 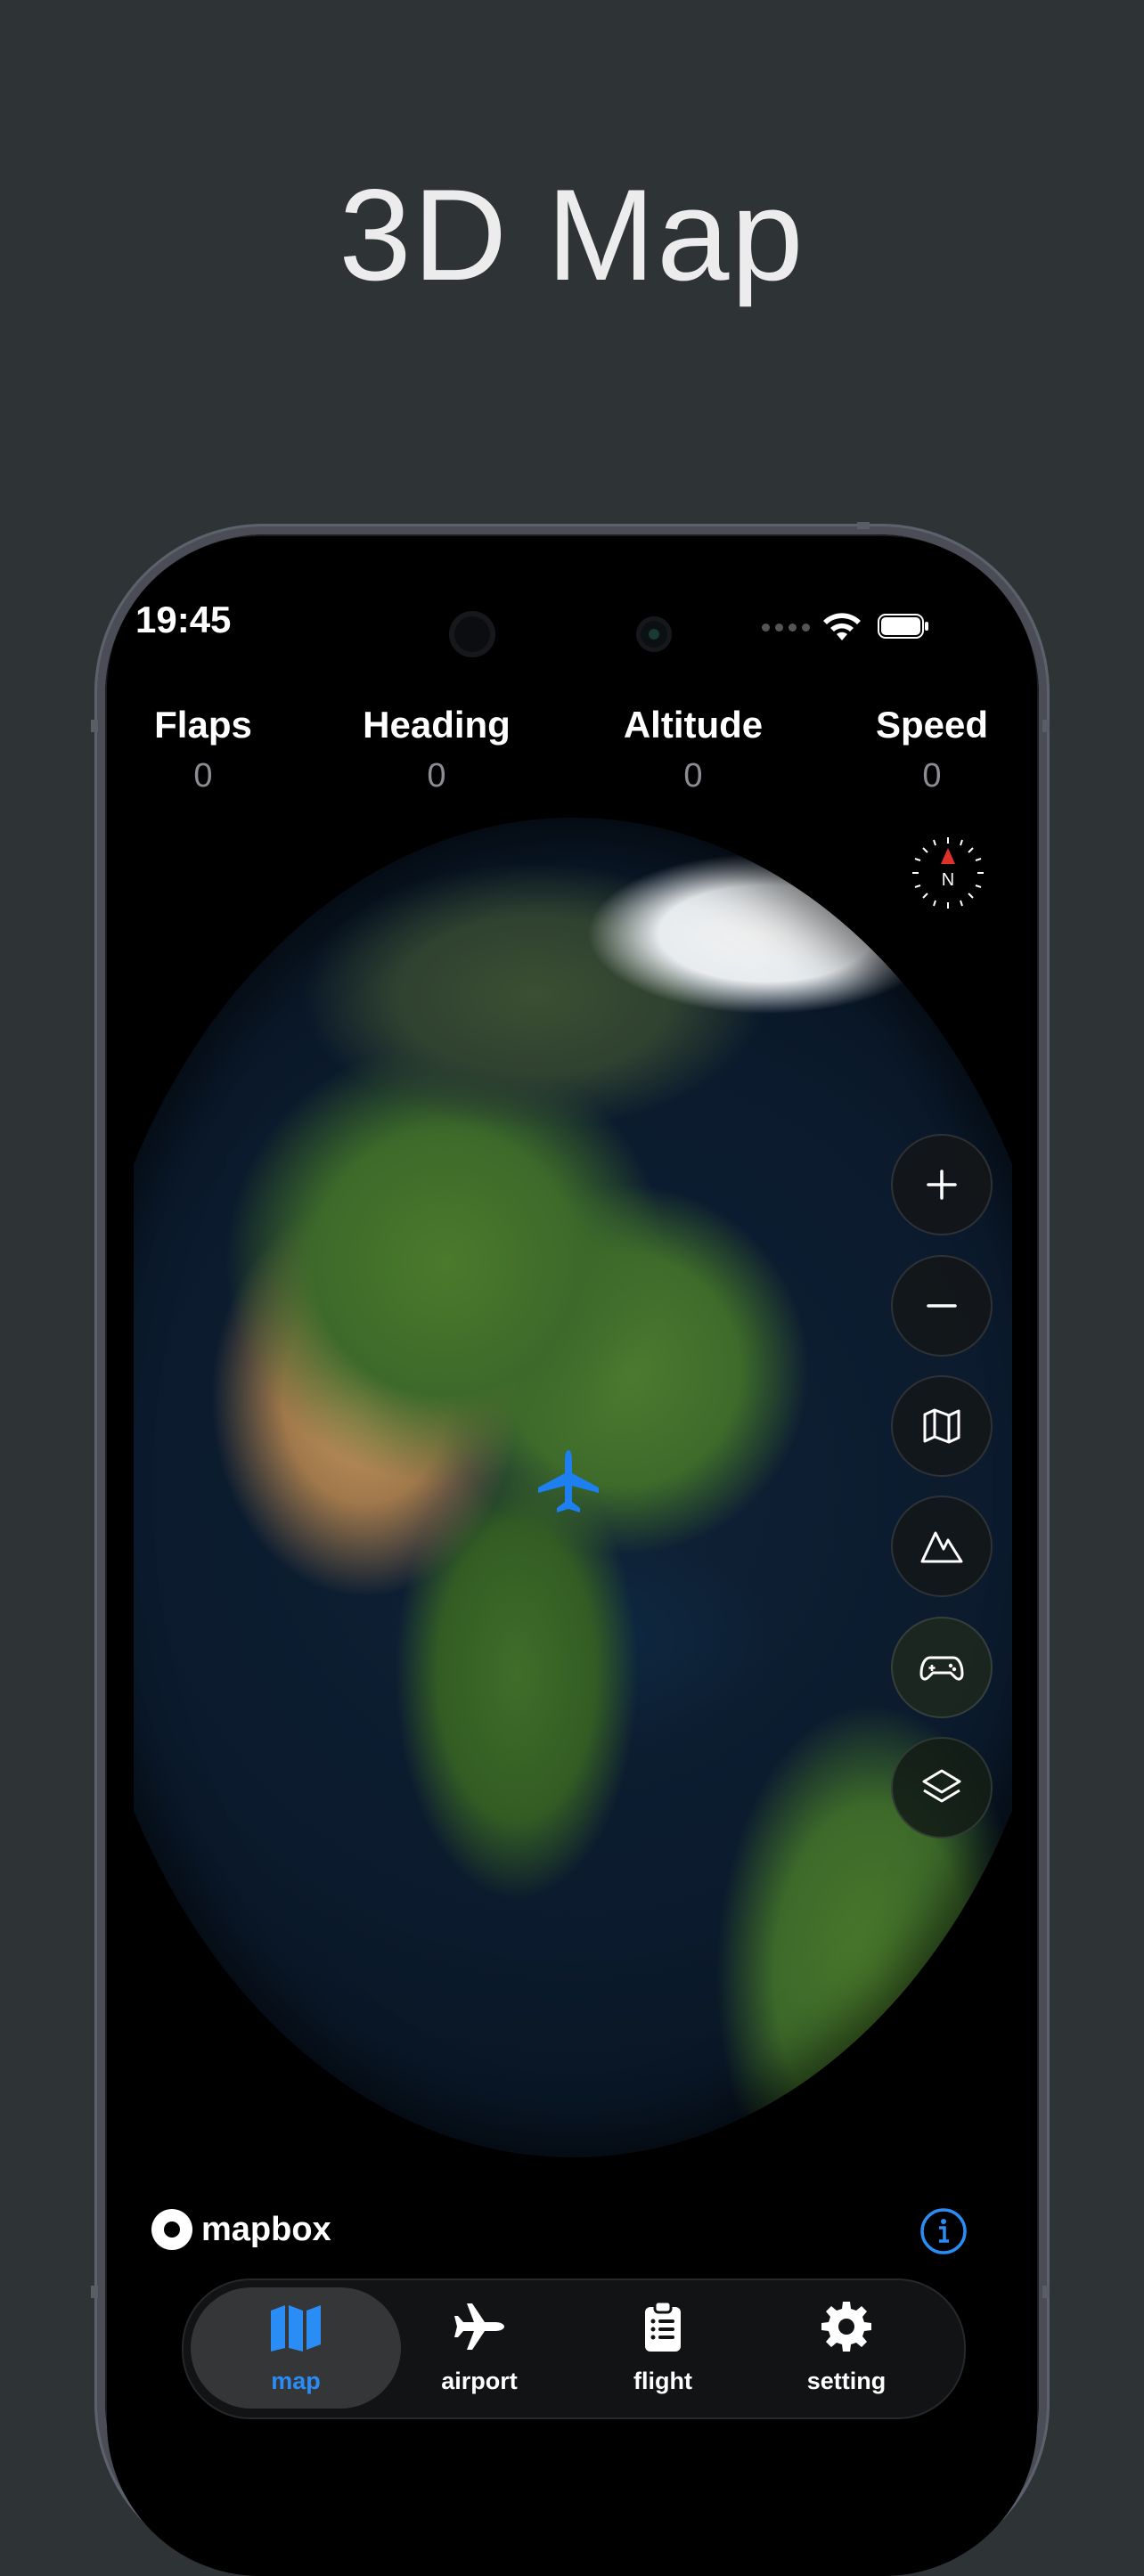 What do you see at coordinates (183, 620) in the screenshot?
I see `status-time: 19:45` at bounding box center [183, 620].